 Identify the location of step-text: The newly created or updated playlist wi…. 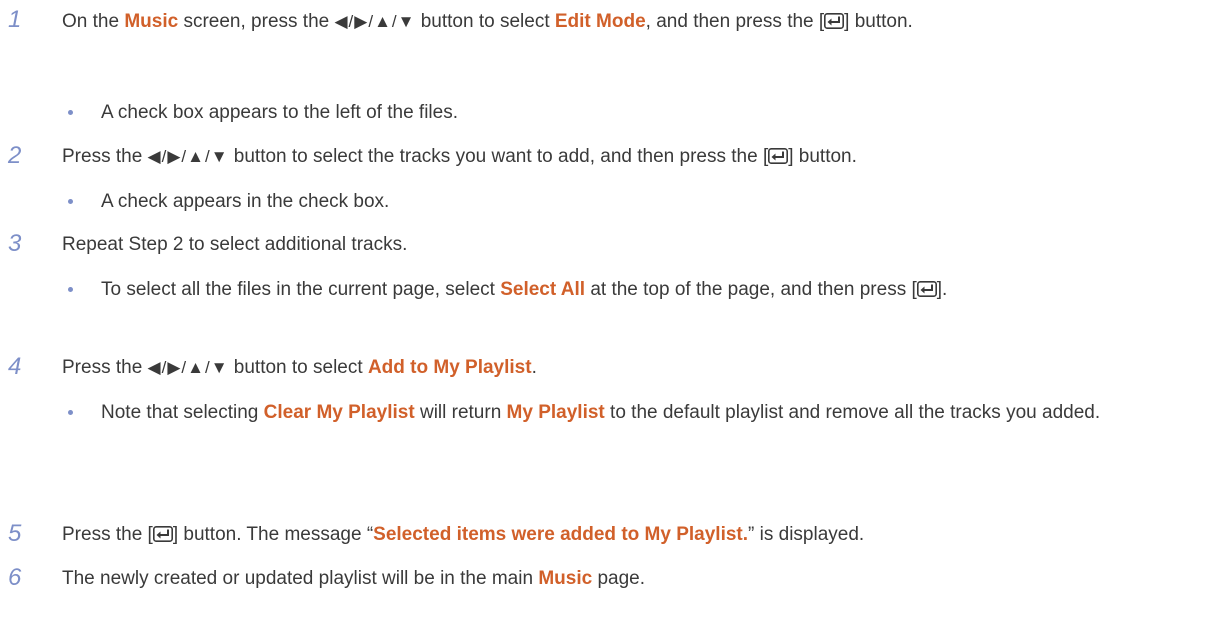
(353, 578).